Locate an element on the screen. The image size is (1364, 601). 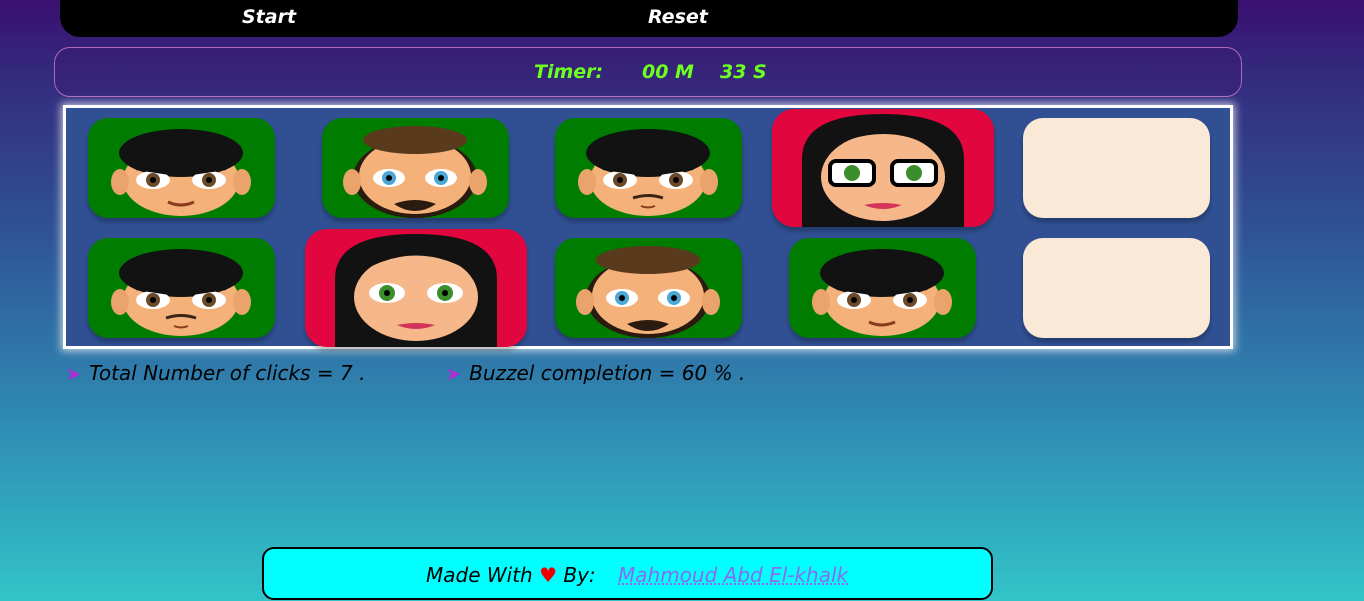
completion-text: Buzzel completion = 60 % . is located at coordinates (607, 373).